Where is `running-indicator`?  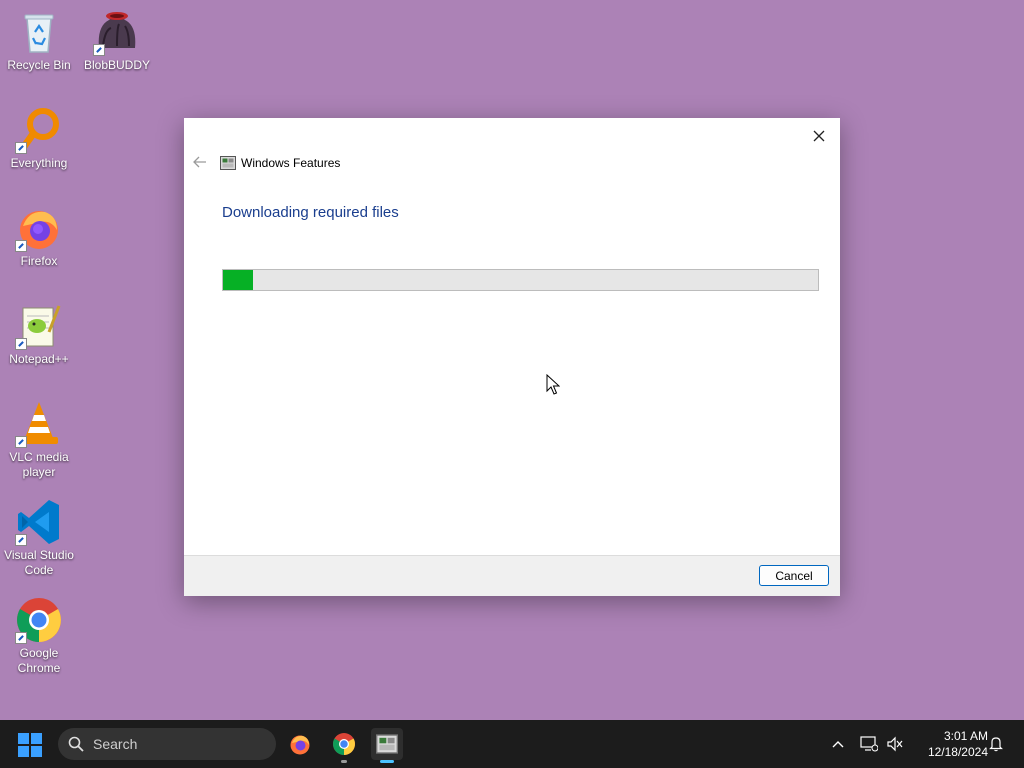
running-indicator is located at coordinates (344, 761).